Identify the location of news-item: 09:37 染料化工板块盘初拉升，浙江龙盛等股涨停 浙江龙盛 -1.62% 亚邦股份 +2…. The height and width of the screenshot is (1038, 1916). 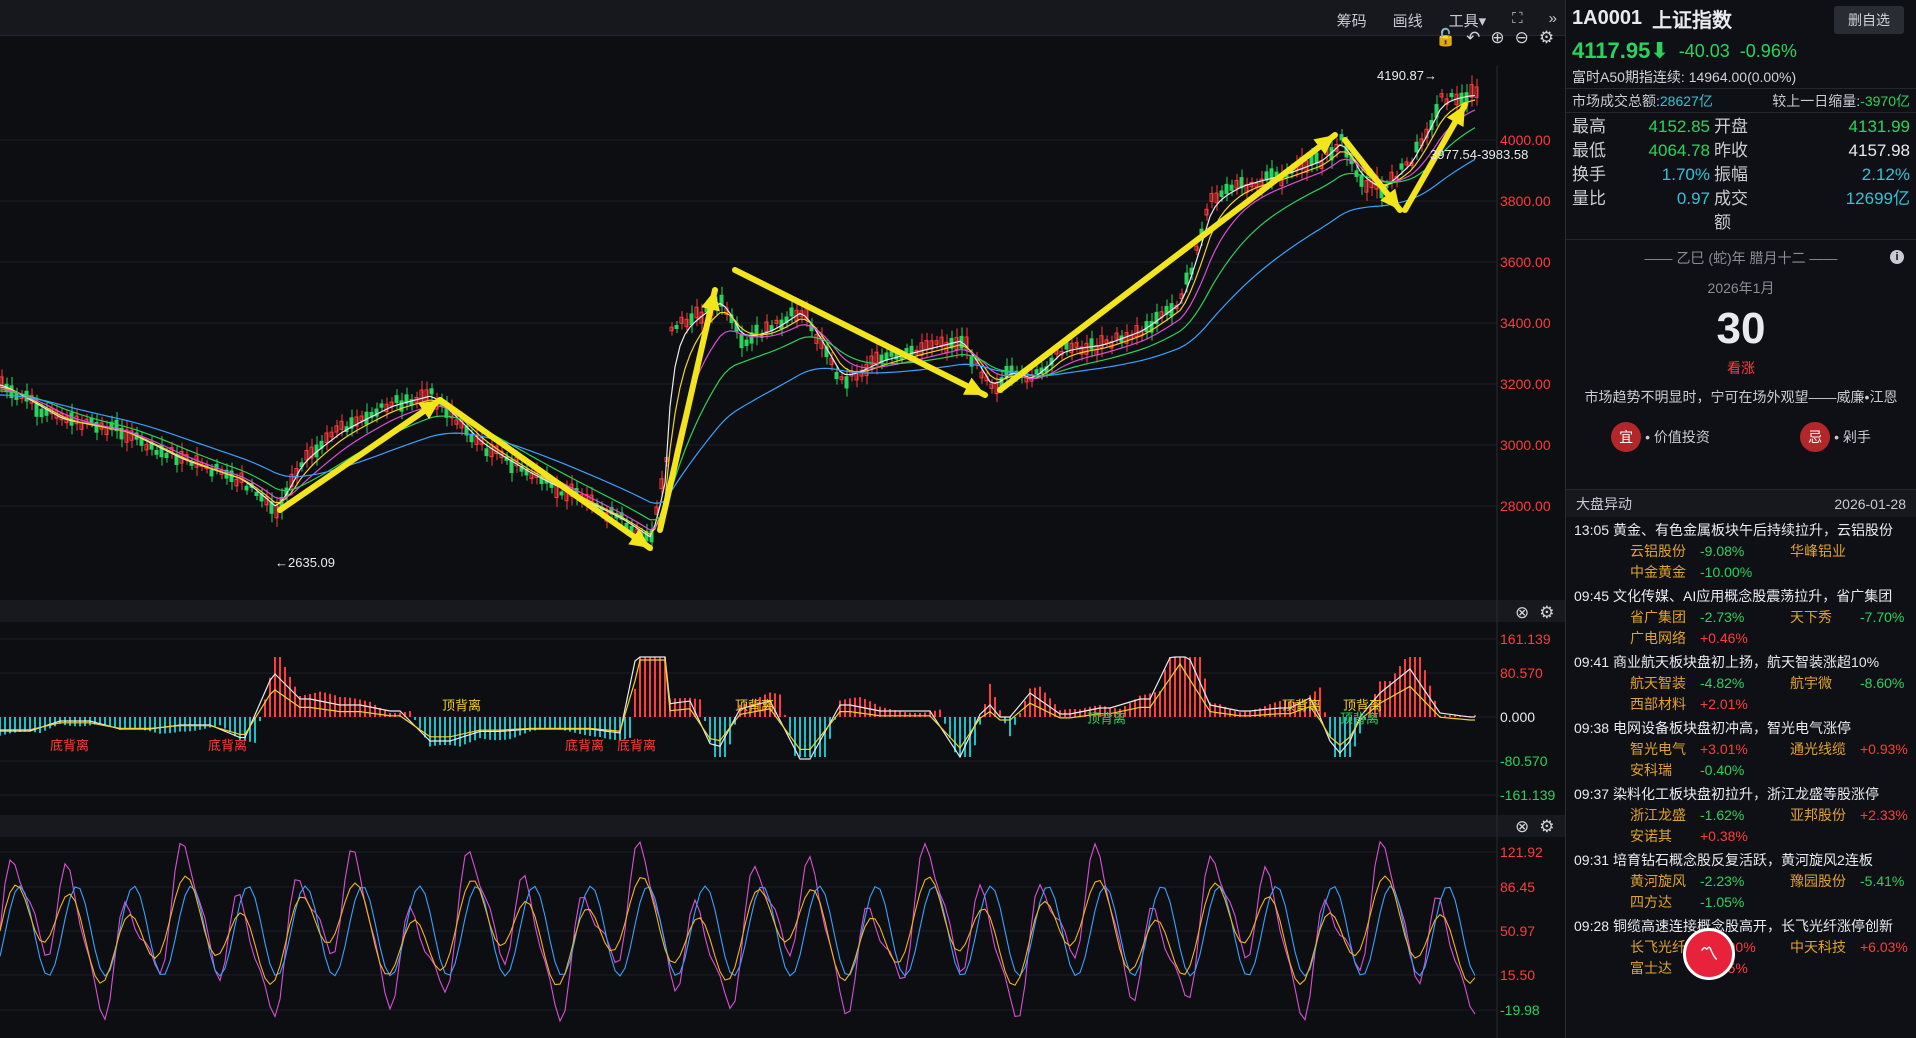
(1741, 814).